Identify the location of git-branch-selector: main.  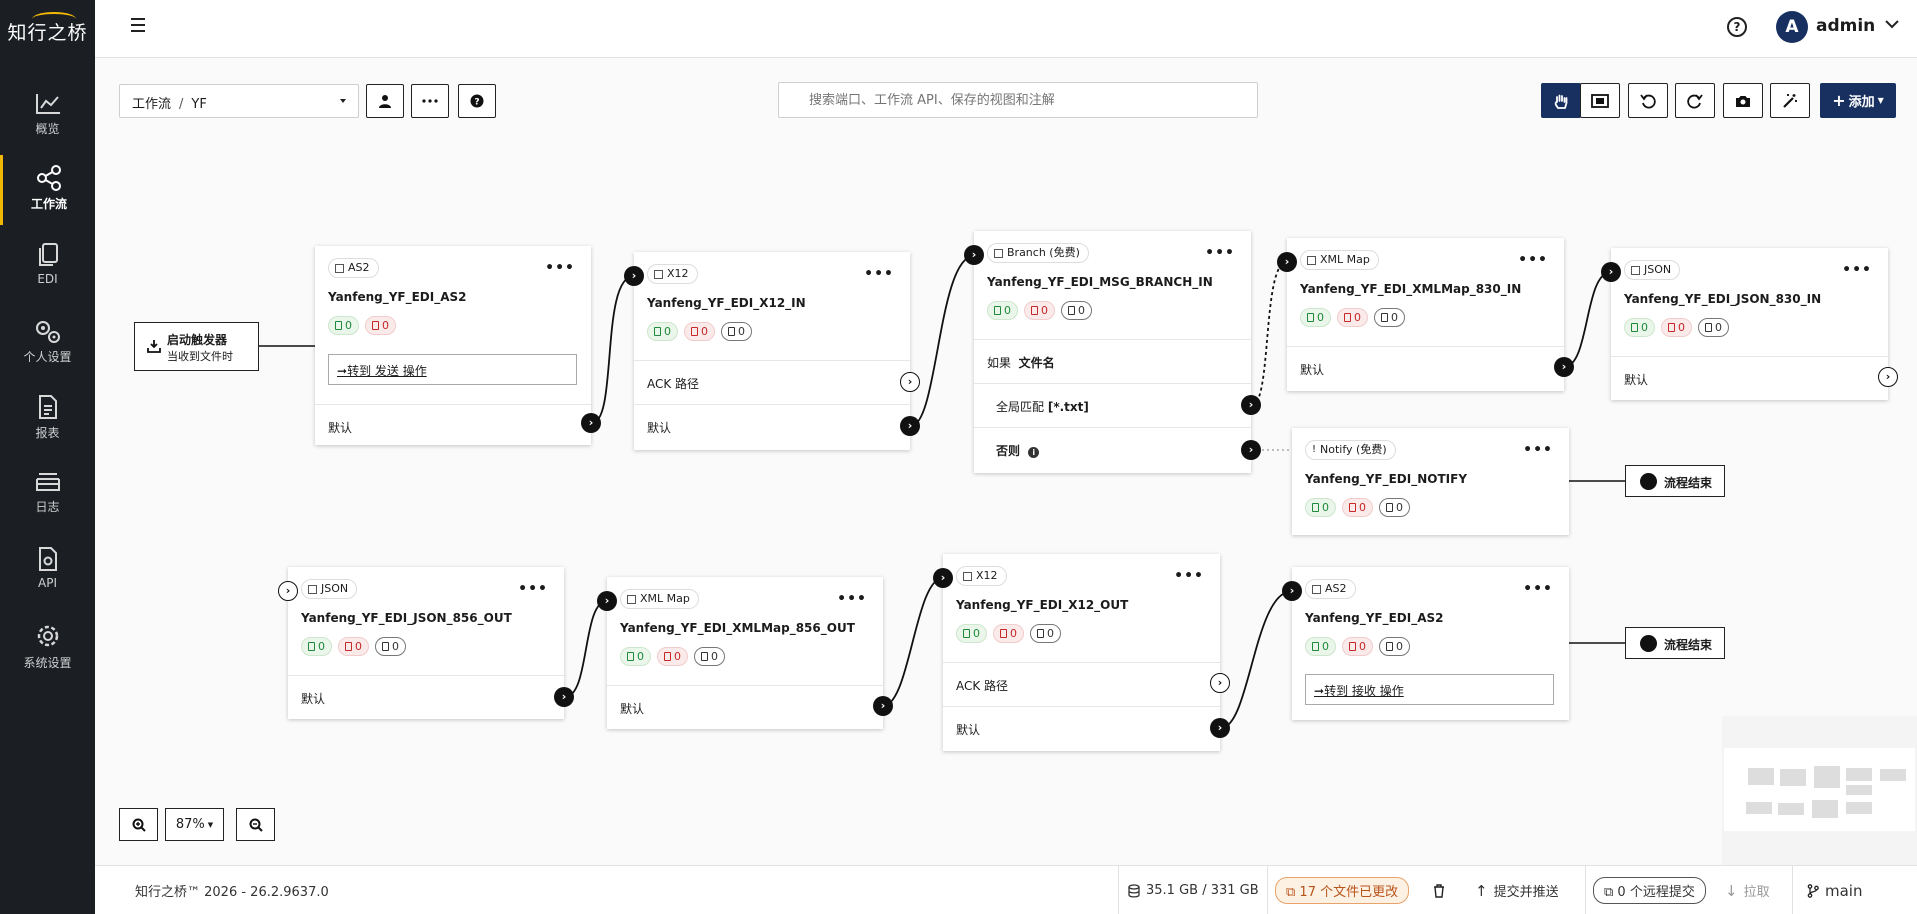
(1834, 890).